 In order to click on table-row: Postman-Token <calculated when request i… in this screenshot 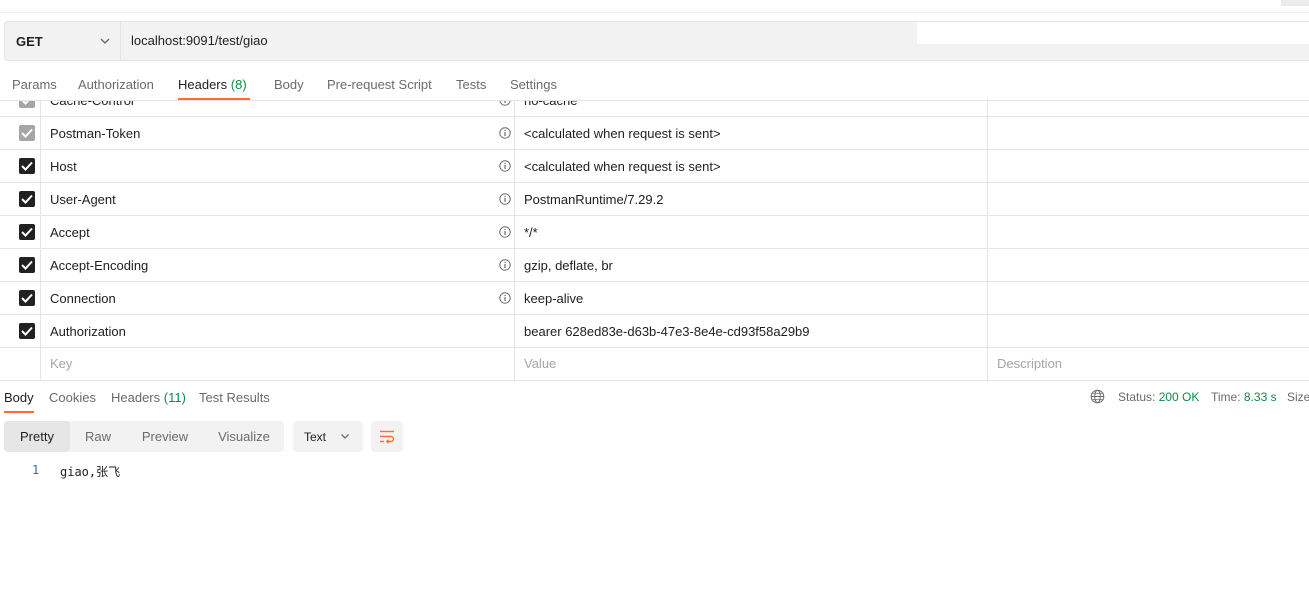, I will do `click(654, 133)`.